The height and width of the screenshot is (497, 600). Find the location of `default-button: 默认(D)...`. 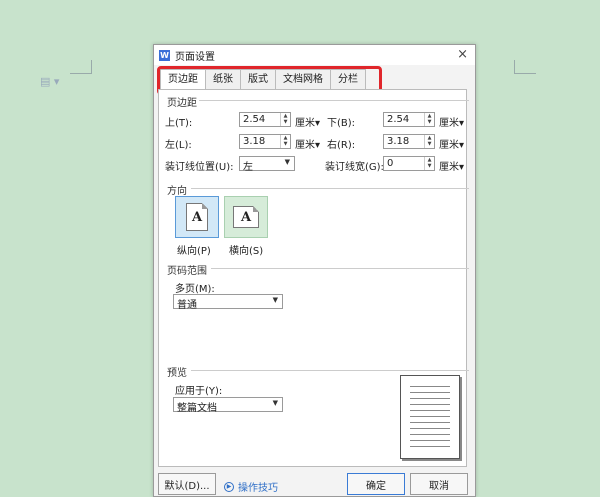

default-button: 默认(D)... is located at coordinates (187, 484).